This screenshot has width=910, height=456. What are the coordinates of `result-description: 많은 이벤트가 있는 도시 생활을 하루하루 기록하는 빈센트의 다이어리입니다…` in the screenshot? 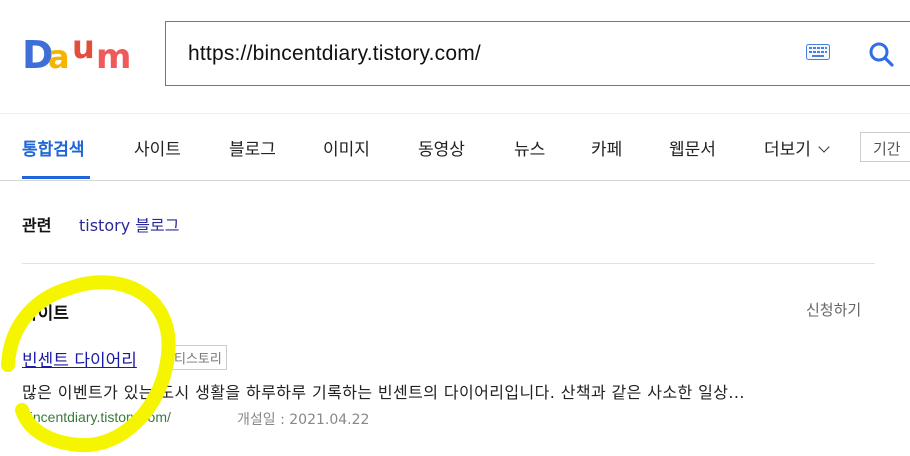 It's located at (383, 392).